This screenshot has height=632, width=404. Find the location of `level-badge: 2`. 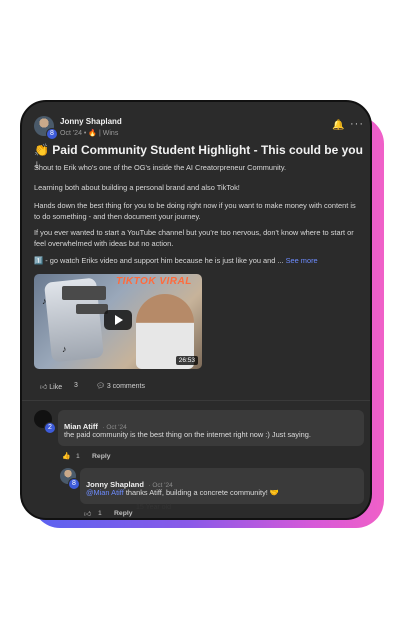

level-badge: 2 is located at coordinates (50, 428).